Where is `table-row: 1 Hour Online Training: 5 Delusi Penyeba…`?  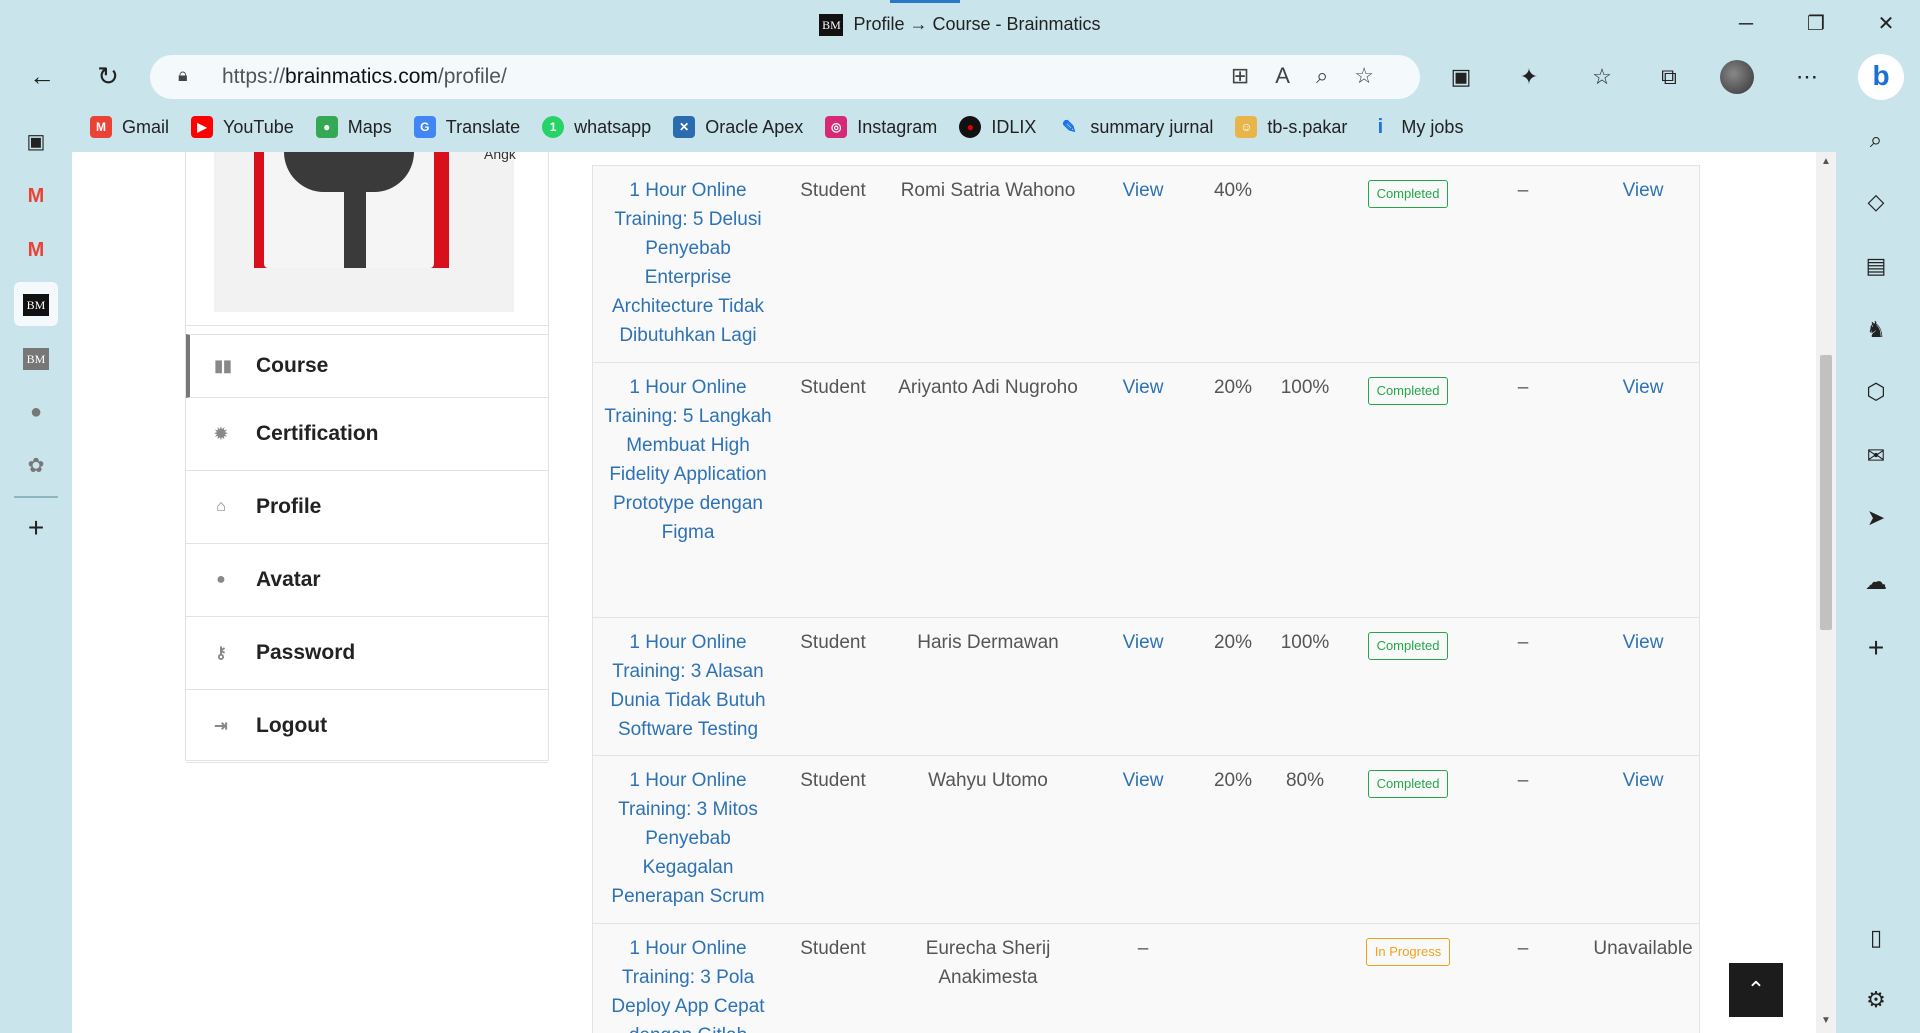 table-row: 1 Hour Online Training: 5 Delusi Penyeba… is located at coordinates (1146, 264).